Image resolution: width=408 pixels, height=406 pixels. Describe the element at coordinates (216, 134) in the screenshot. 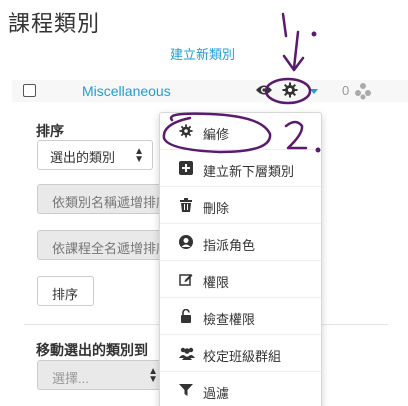

I see `menu-item-label: 編修` at that location.